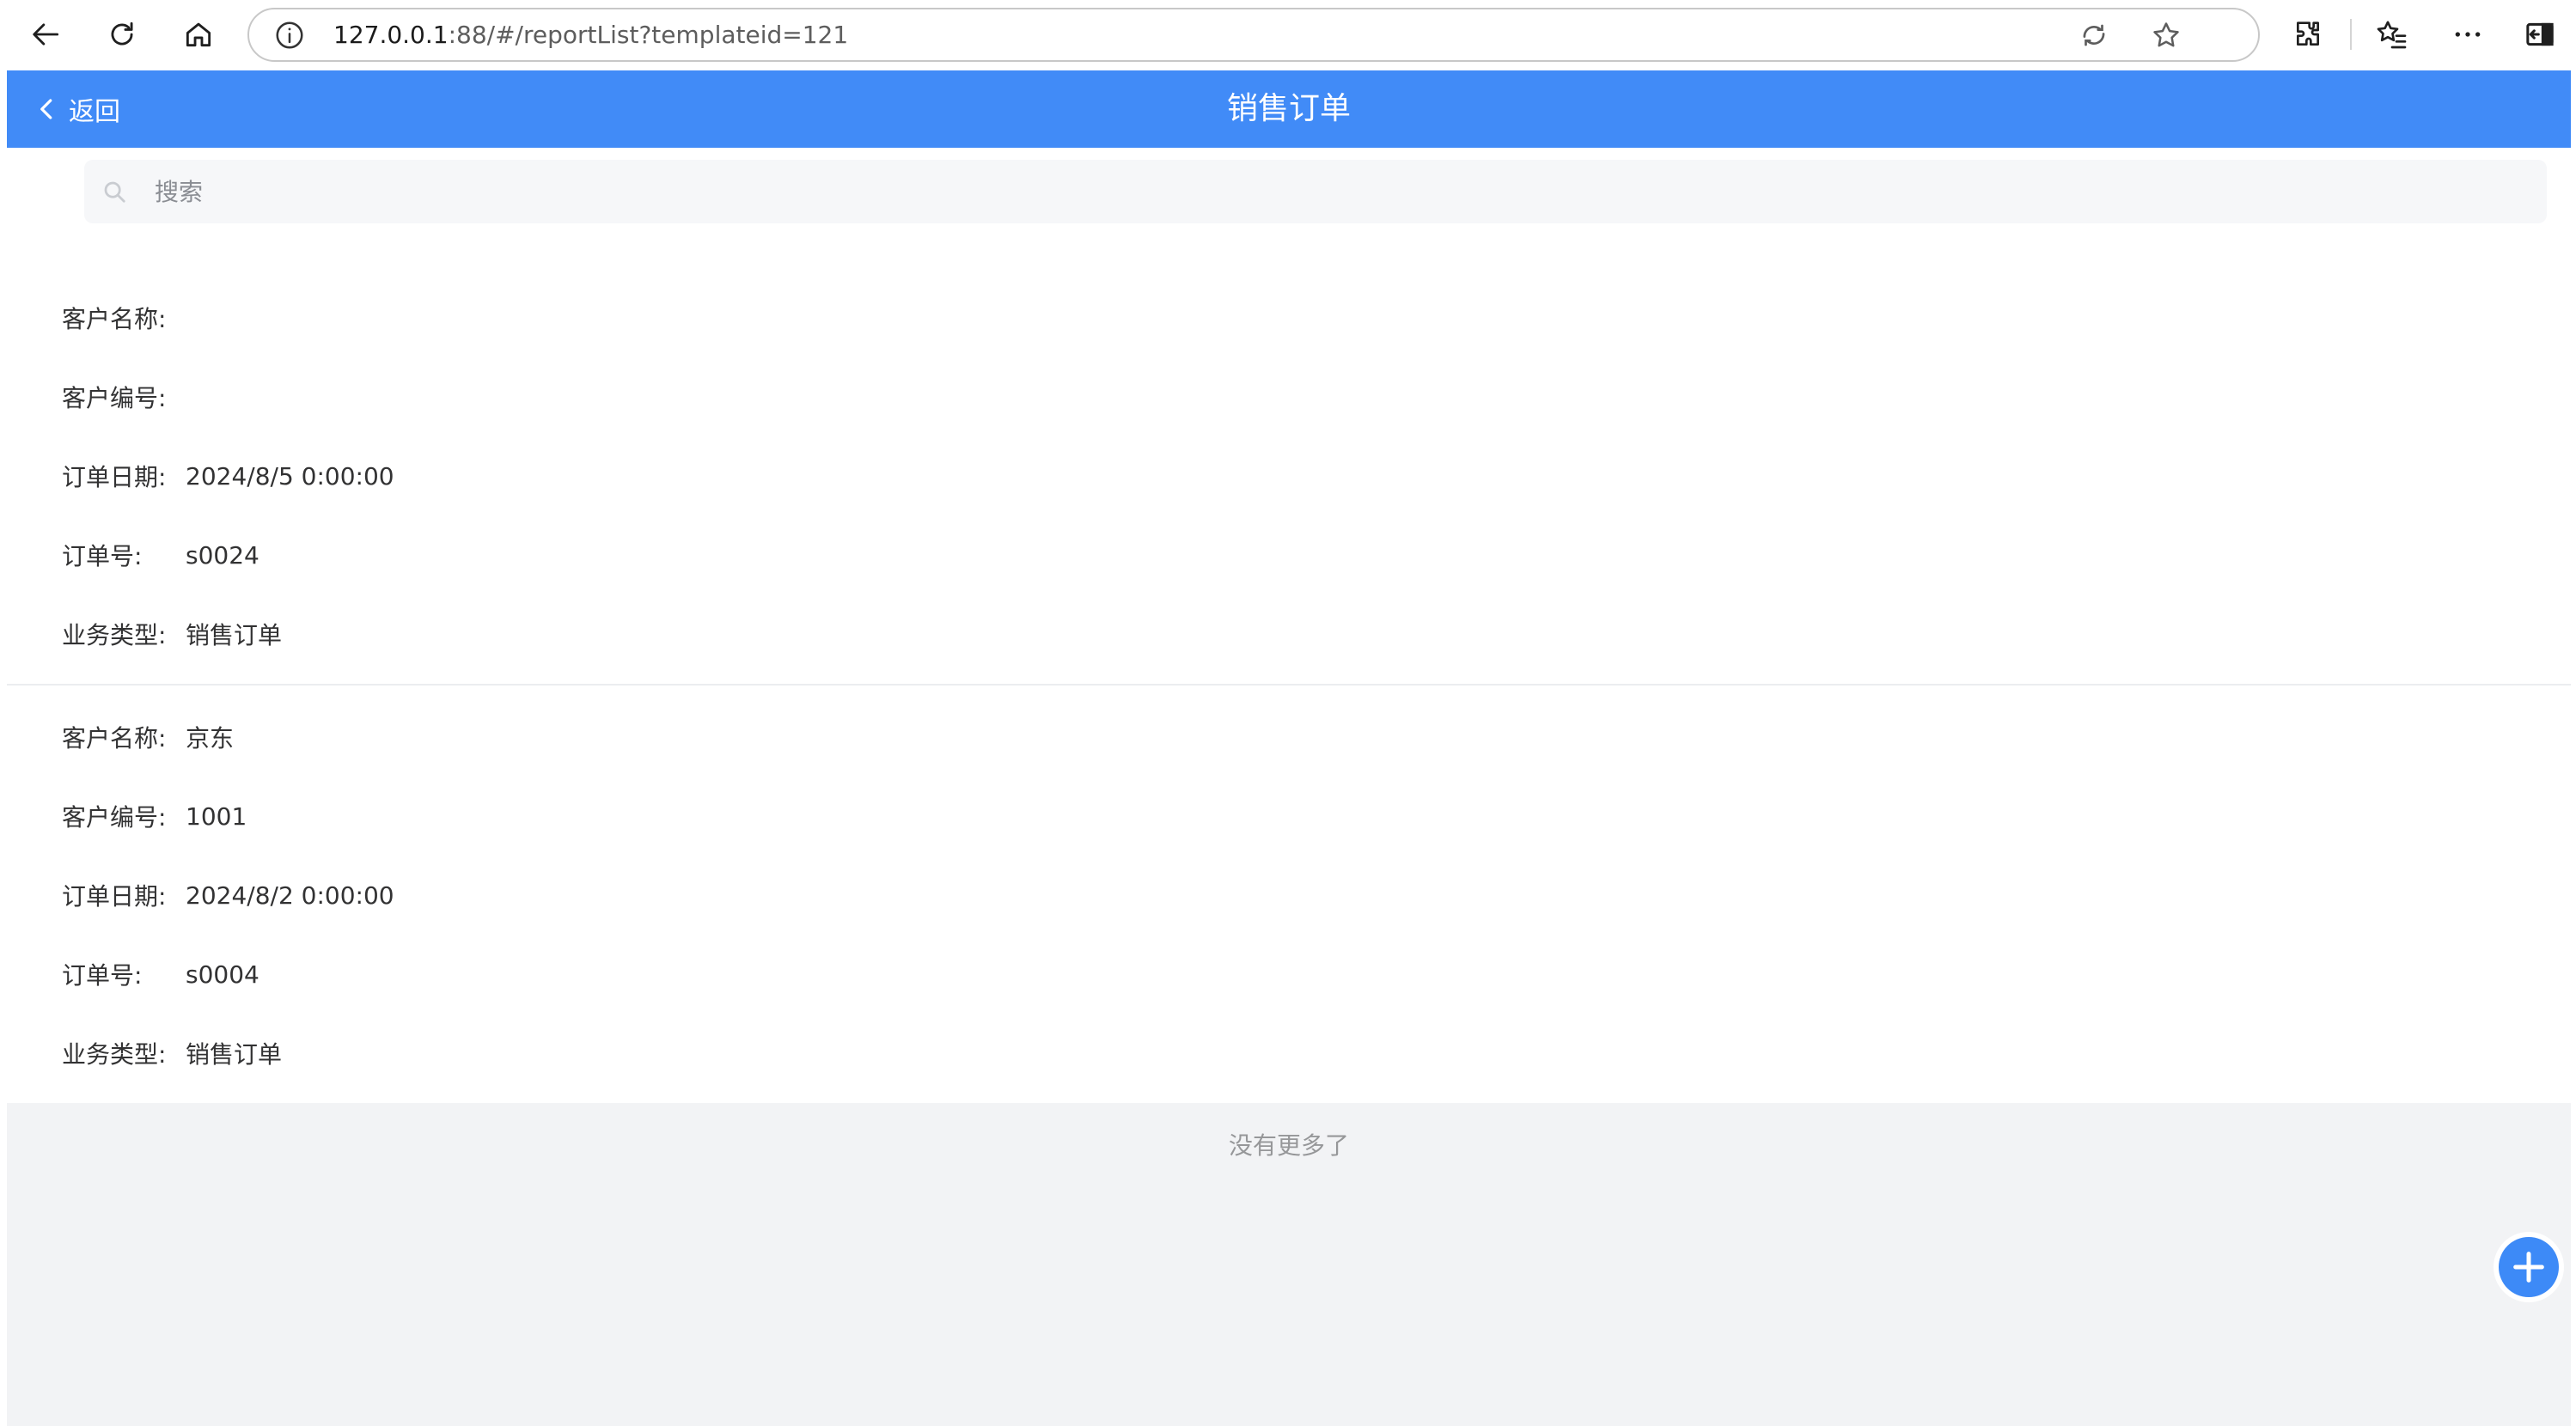 The height and width of the screenshot is (1426, 2576). What do you see at coordinates (290, 476) in the screenshot?
I see `field-value: 2024/8/5 0:00:00` at bounding box center [290, 476].